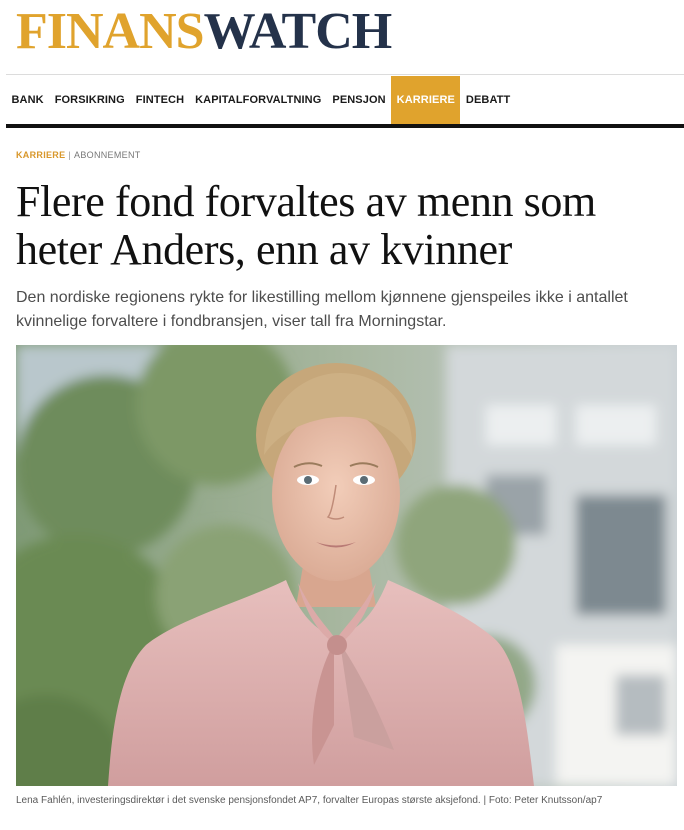  I want to click on nav-item-bank: BANK, so click(27, 100).